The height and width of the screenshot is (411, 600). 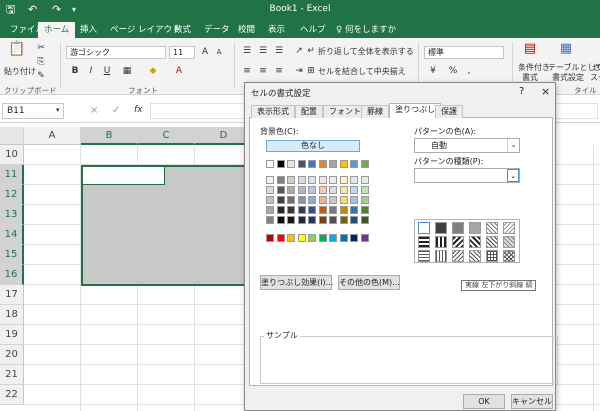 I want to click on font-color-icon: A, so click(x=179, y=71).